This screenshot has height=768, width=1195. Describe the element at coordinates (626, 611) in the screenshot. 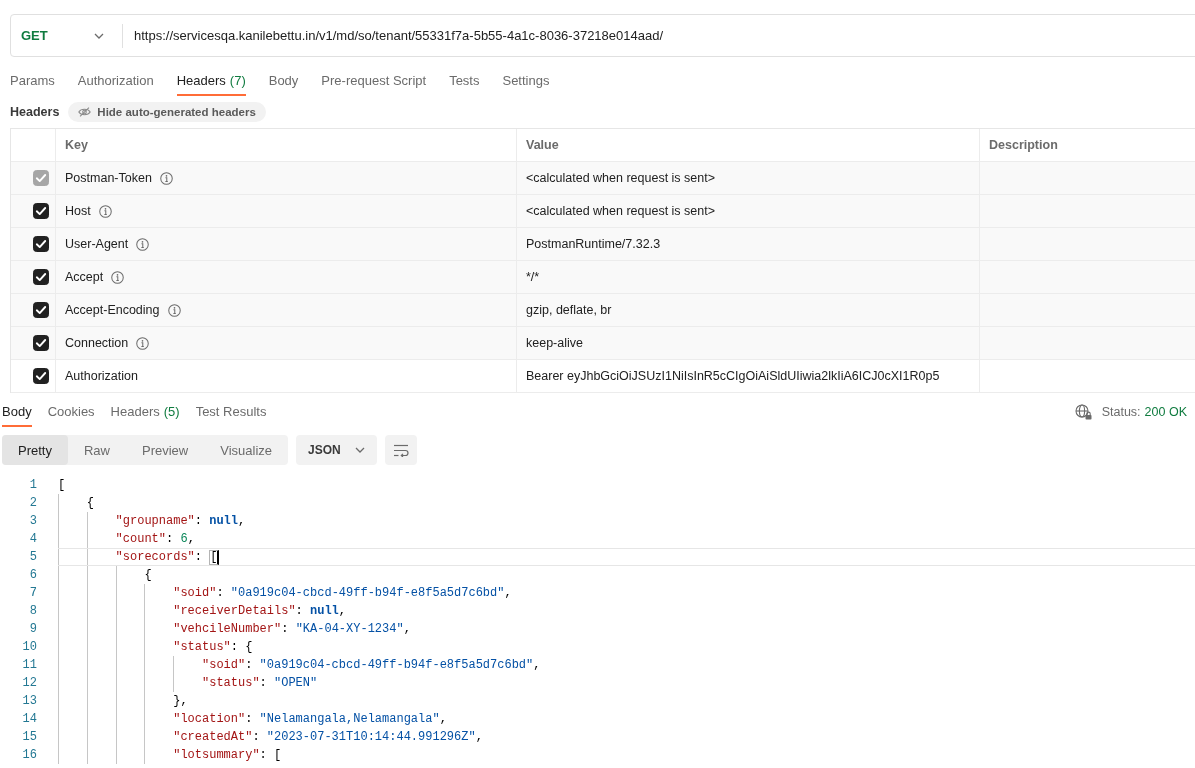

I see `code-line: "receiverDetails": null,` at that location.